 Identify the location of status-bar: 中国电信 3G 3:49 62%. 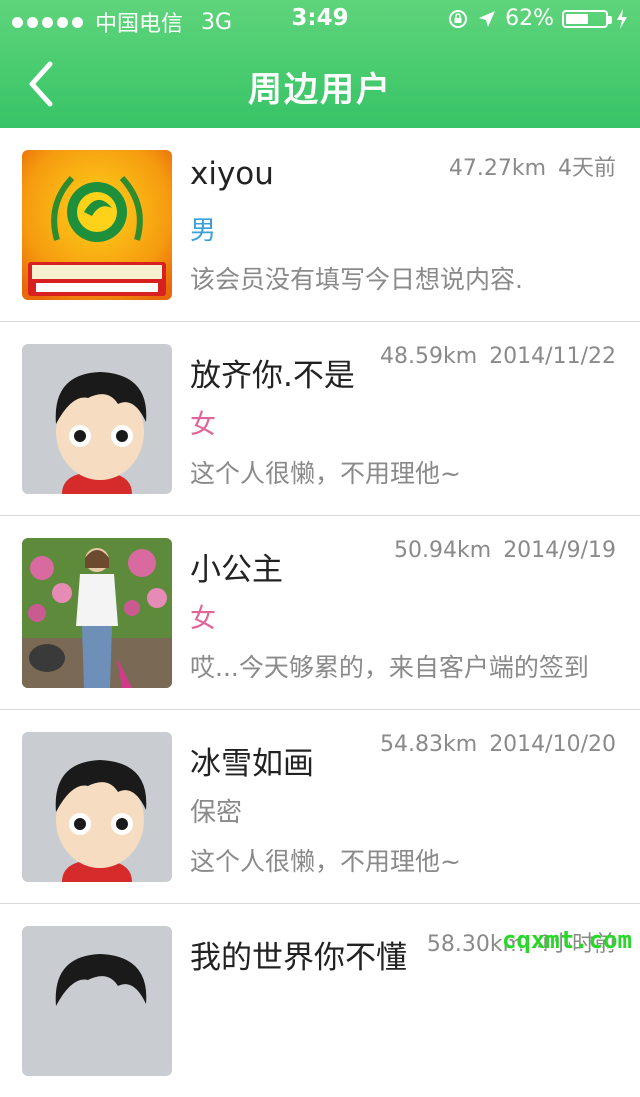
(320, 20).